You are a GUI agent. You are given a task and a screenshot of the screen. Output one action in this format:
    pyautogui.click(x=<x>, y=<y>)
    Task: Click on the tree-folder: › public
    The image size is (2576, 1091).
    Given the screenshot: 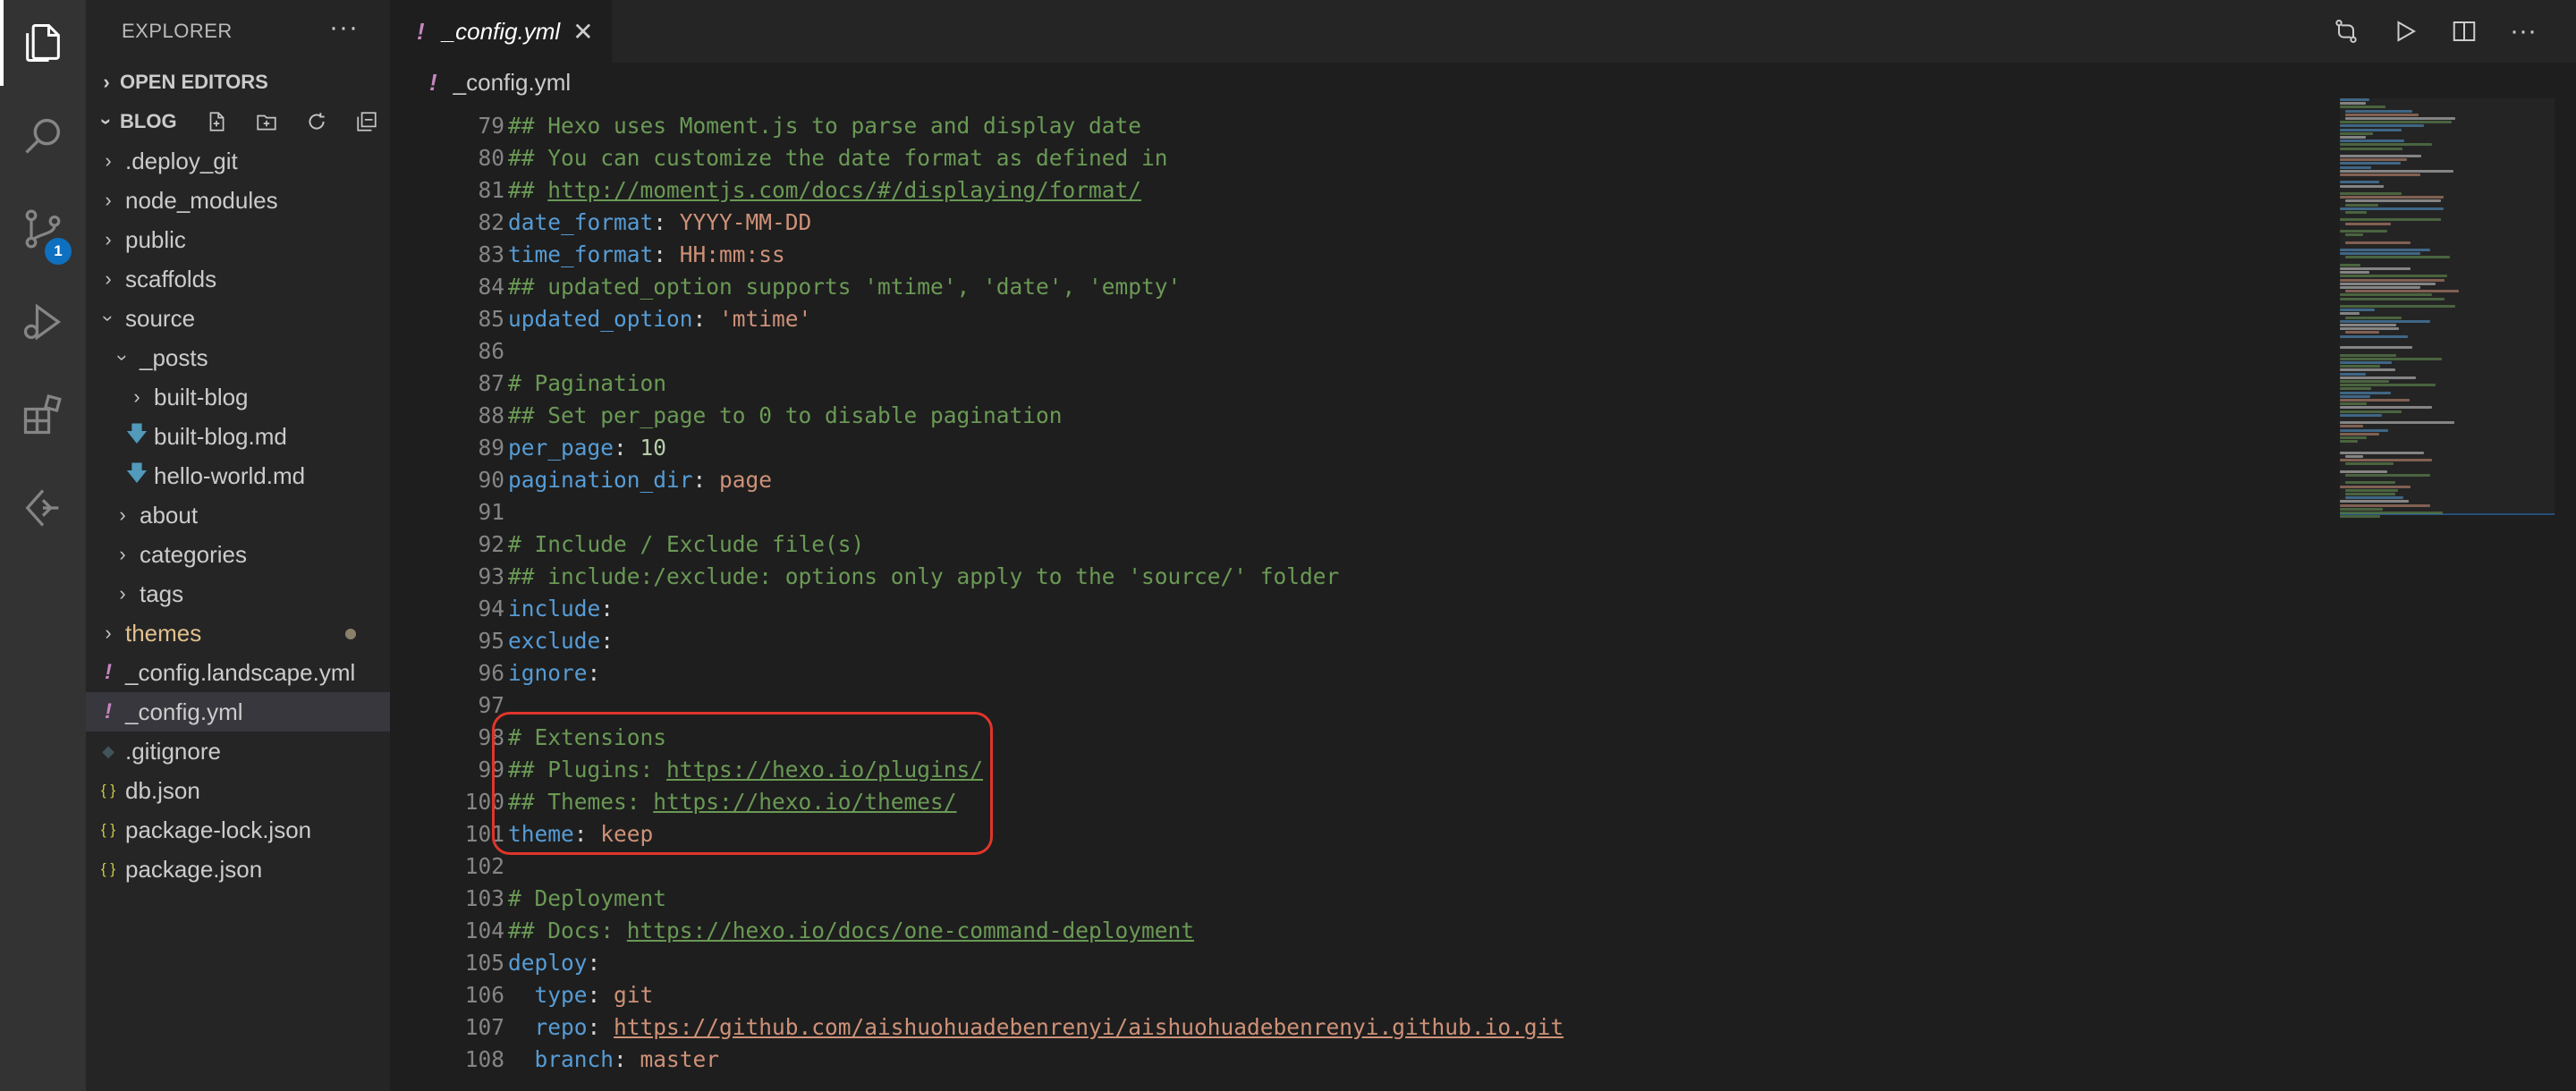 What is the action you would take?
    pyautogui.click(x=238, y=239)
    